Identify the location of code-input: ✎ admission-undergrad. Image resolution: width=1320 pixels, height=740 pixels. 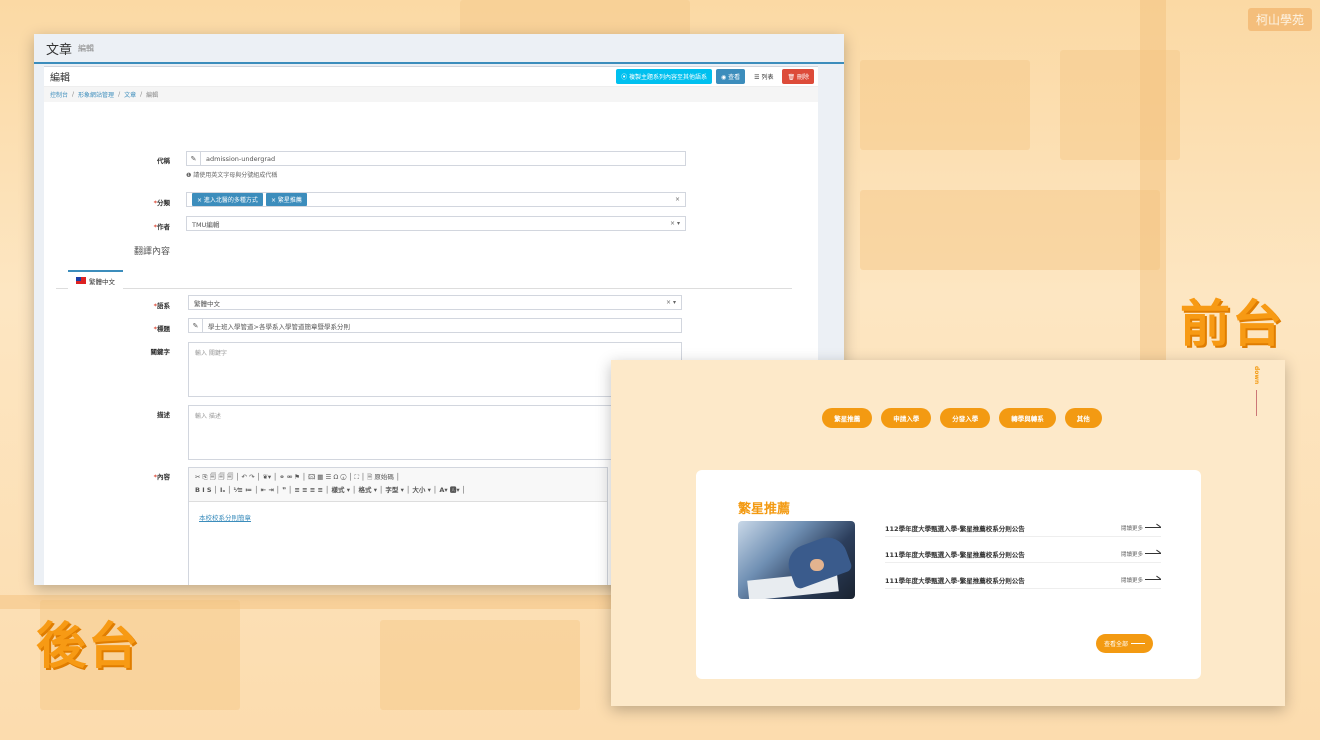
(436, 158).